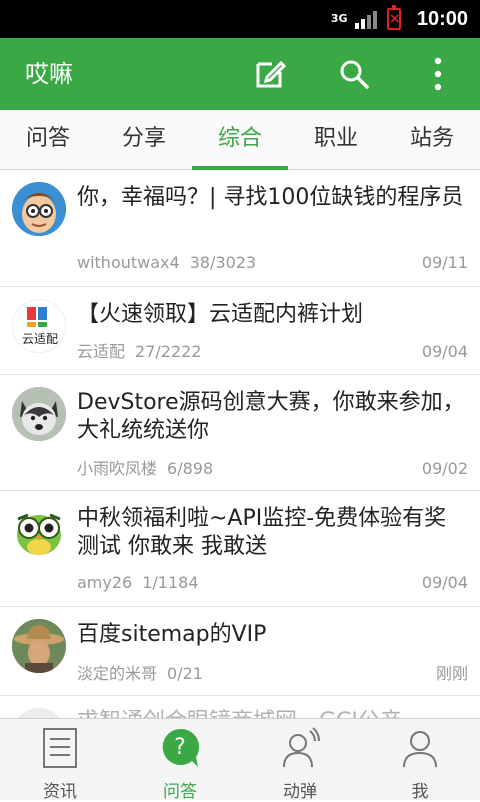 This screenshot has height=802, width=480. I want to click on nav-label: 动弹, so click(300, 792).